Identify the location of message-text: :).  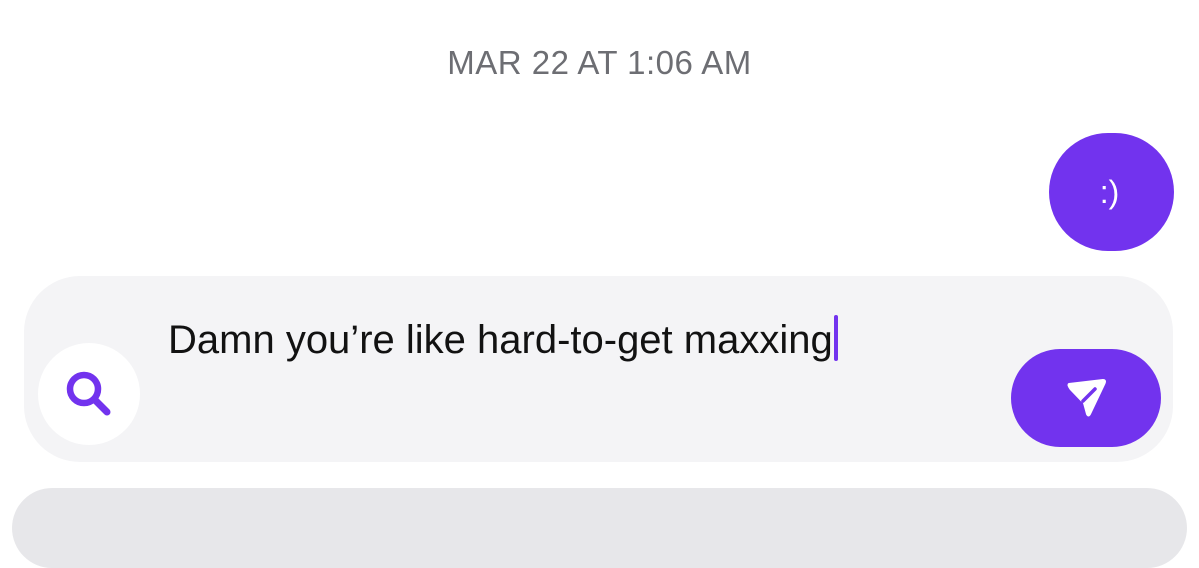
(1109, 191).